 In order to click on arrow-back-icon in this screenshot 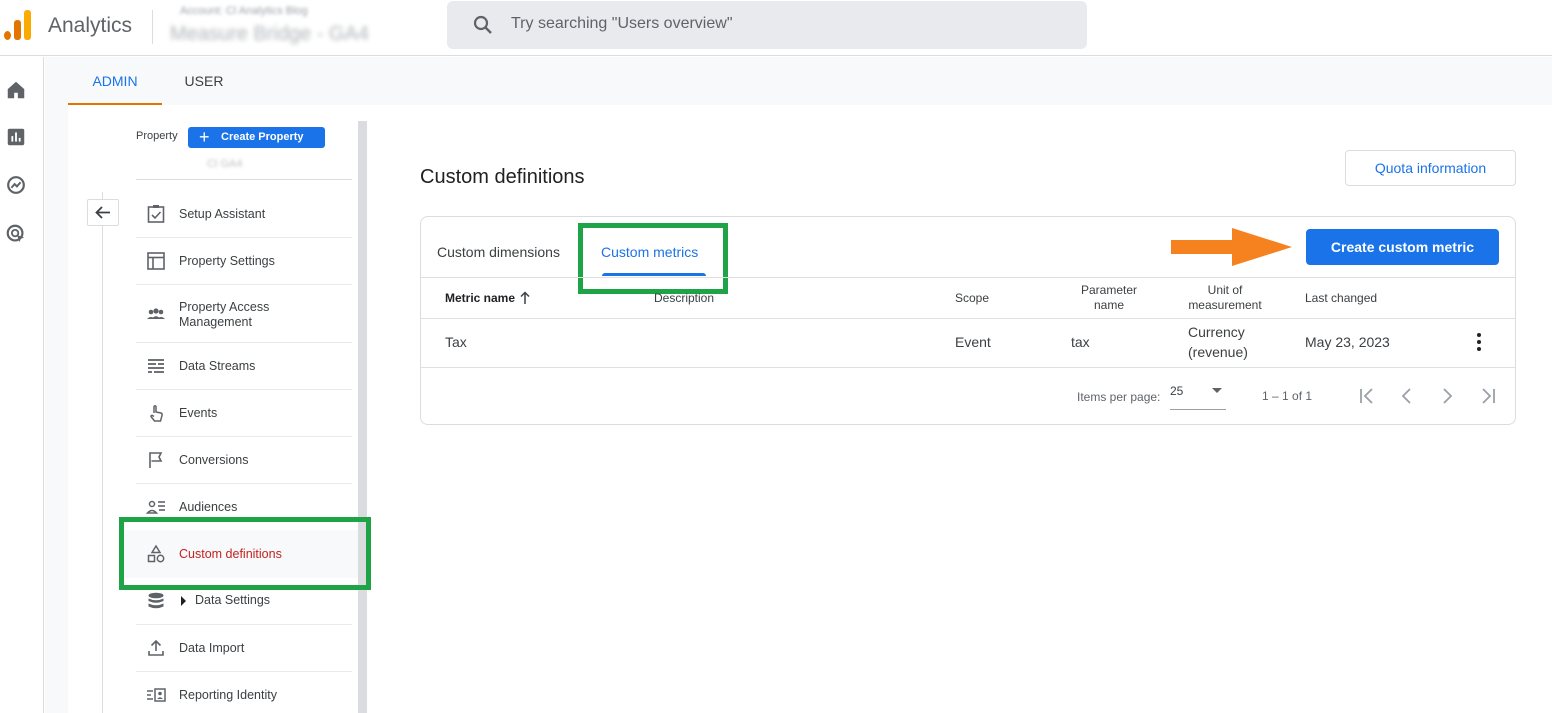, I will do `click(102, 212)`.